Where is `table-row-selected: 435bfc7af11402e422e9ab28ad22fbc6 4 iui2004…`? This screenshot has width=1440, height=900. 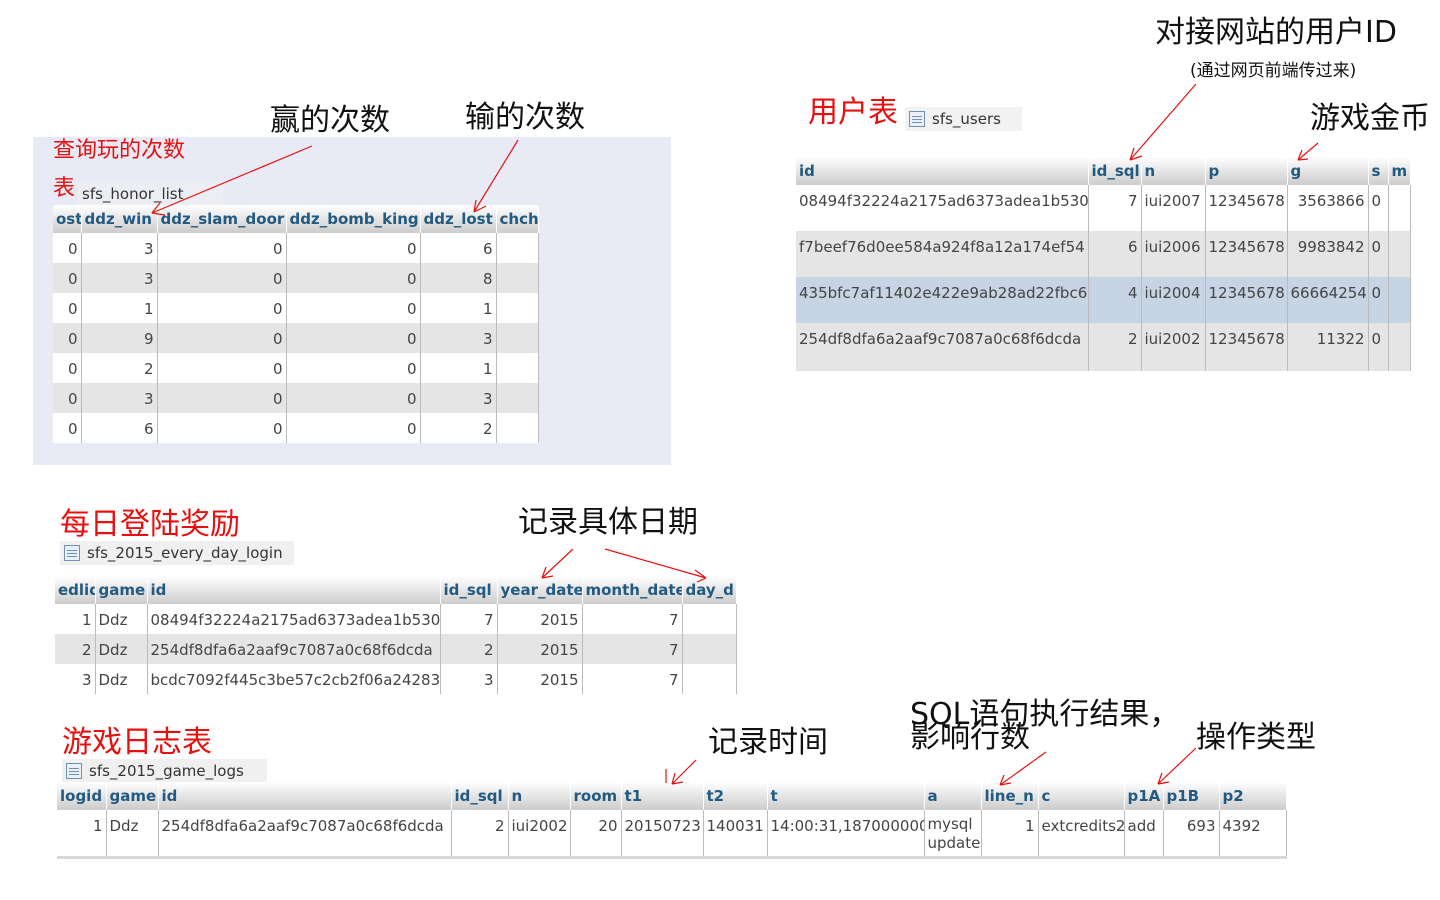 table-row-selected: 435bfc7af11402e422e9ab28ad22fbc6 4 iui2004… is located at coordinates (1103, 300).